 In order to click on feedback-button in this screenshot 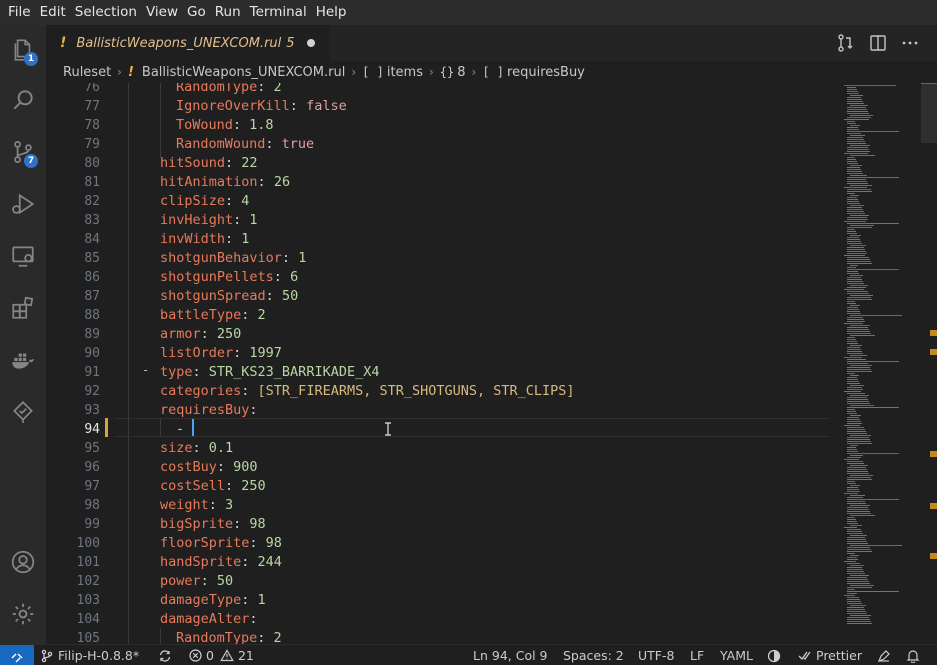, I will do `click(886, 655)`.